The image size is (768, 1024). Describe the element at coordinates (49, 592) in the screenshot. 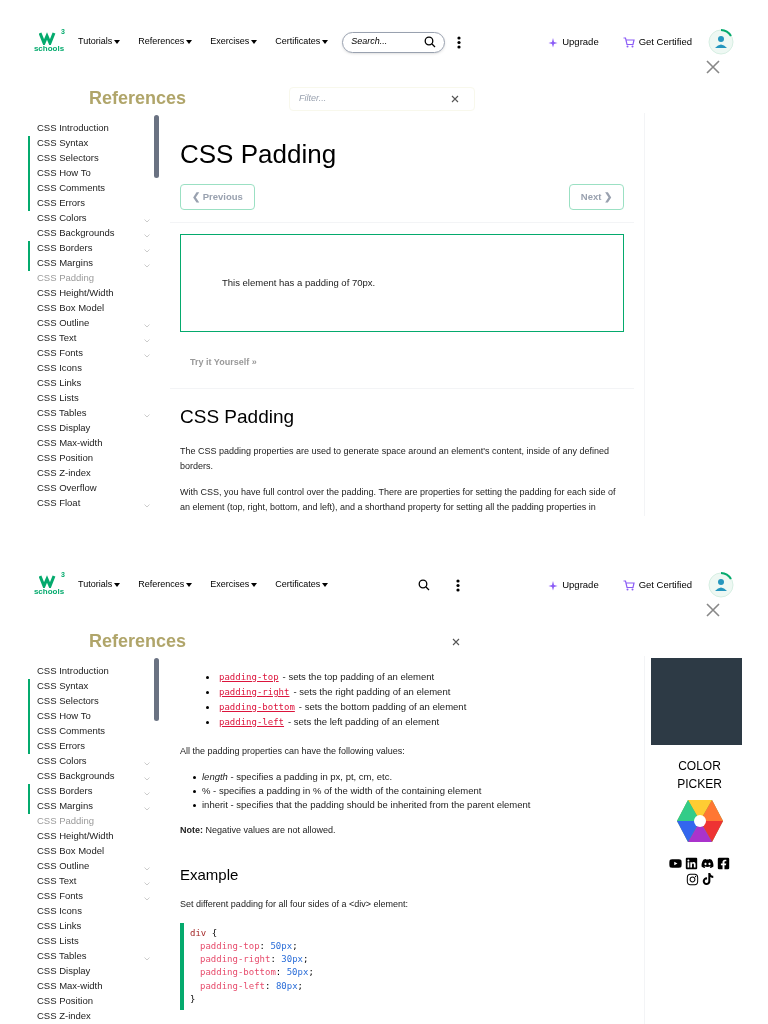

I see `logo-text: schools` at that location.